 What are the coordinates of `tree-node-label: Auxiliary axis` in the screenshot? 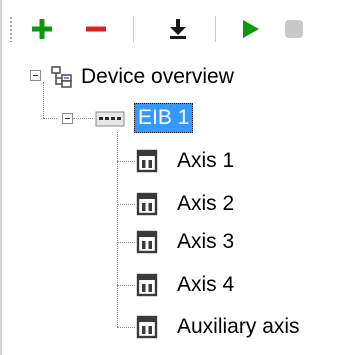 It's located at (238, 326).